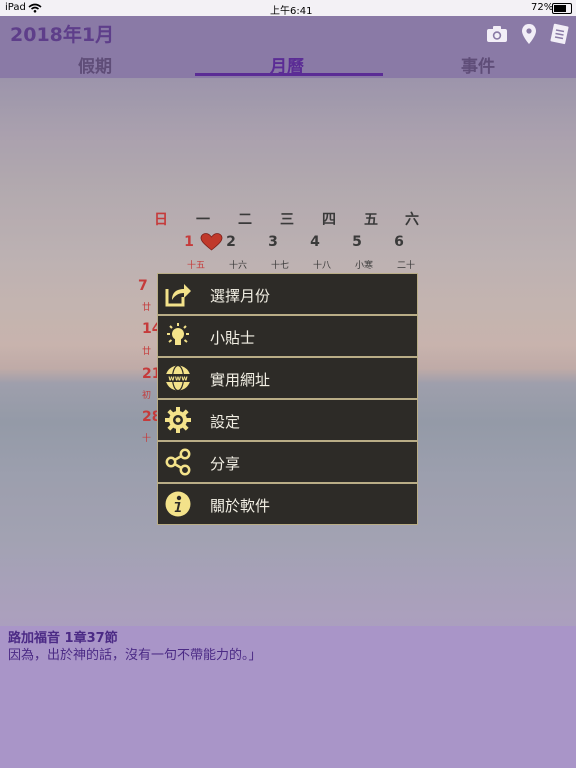 This screenshot has height=768, width=576. What do you see at coordinates (178, 334) in the screenshot?
I see `lightbulb-icon` at bounding box center [178, 334].